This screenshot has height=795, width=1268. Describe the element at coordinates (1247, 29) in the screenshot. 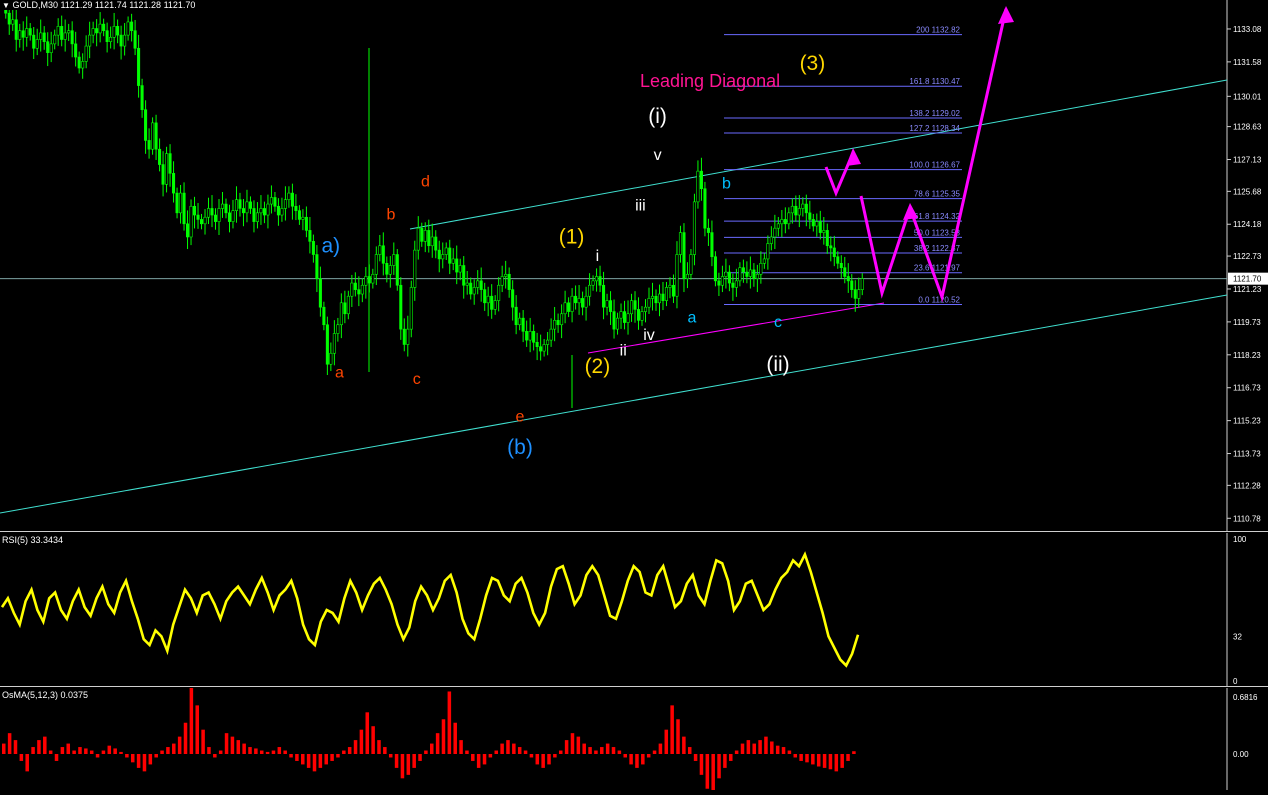

I see `price-tick-label: 1133.08` at that location.